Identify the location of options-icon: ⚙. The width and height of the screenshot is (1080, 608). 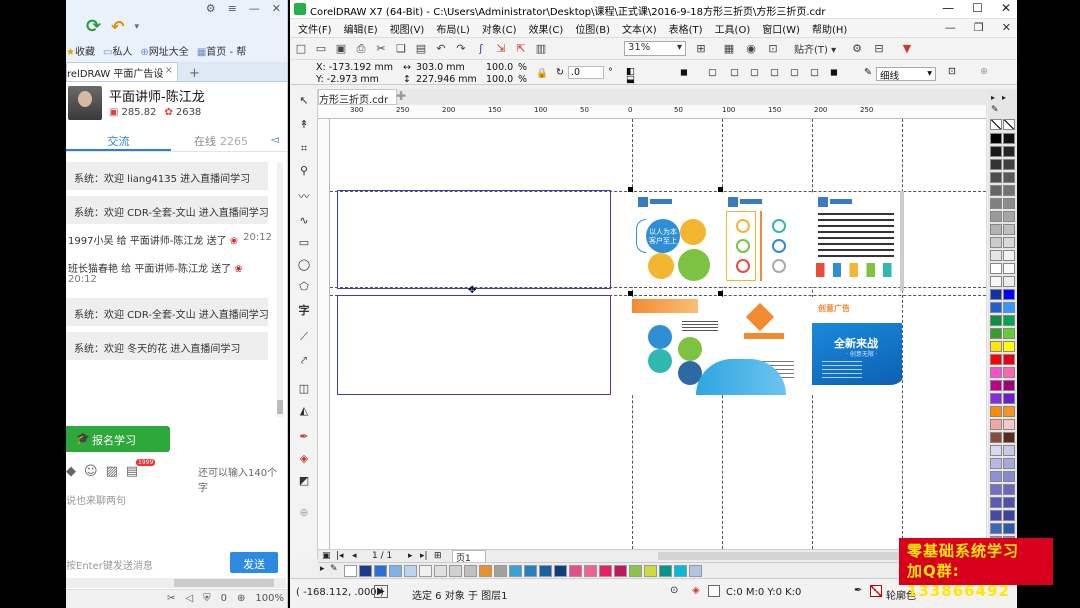
(857, 49).